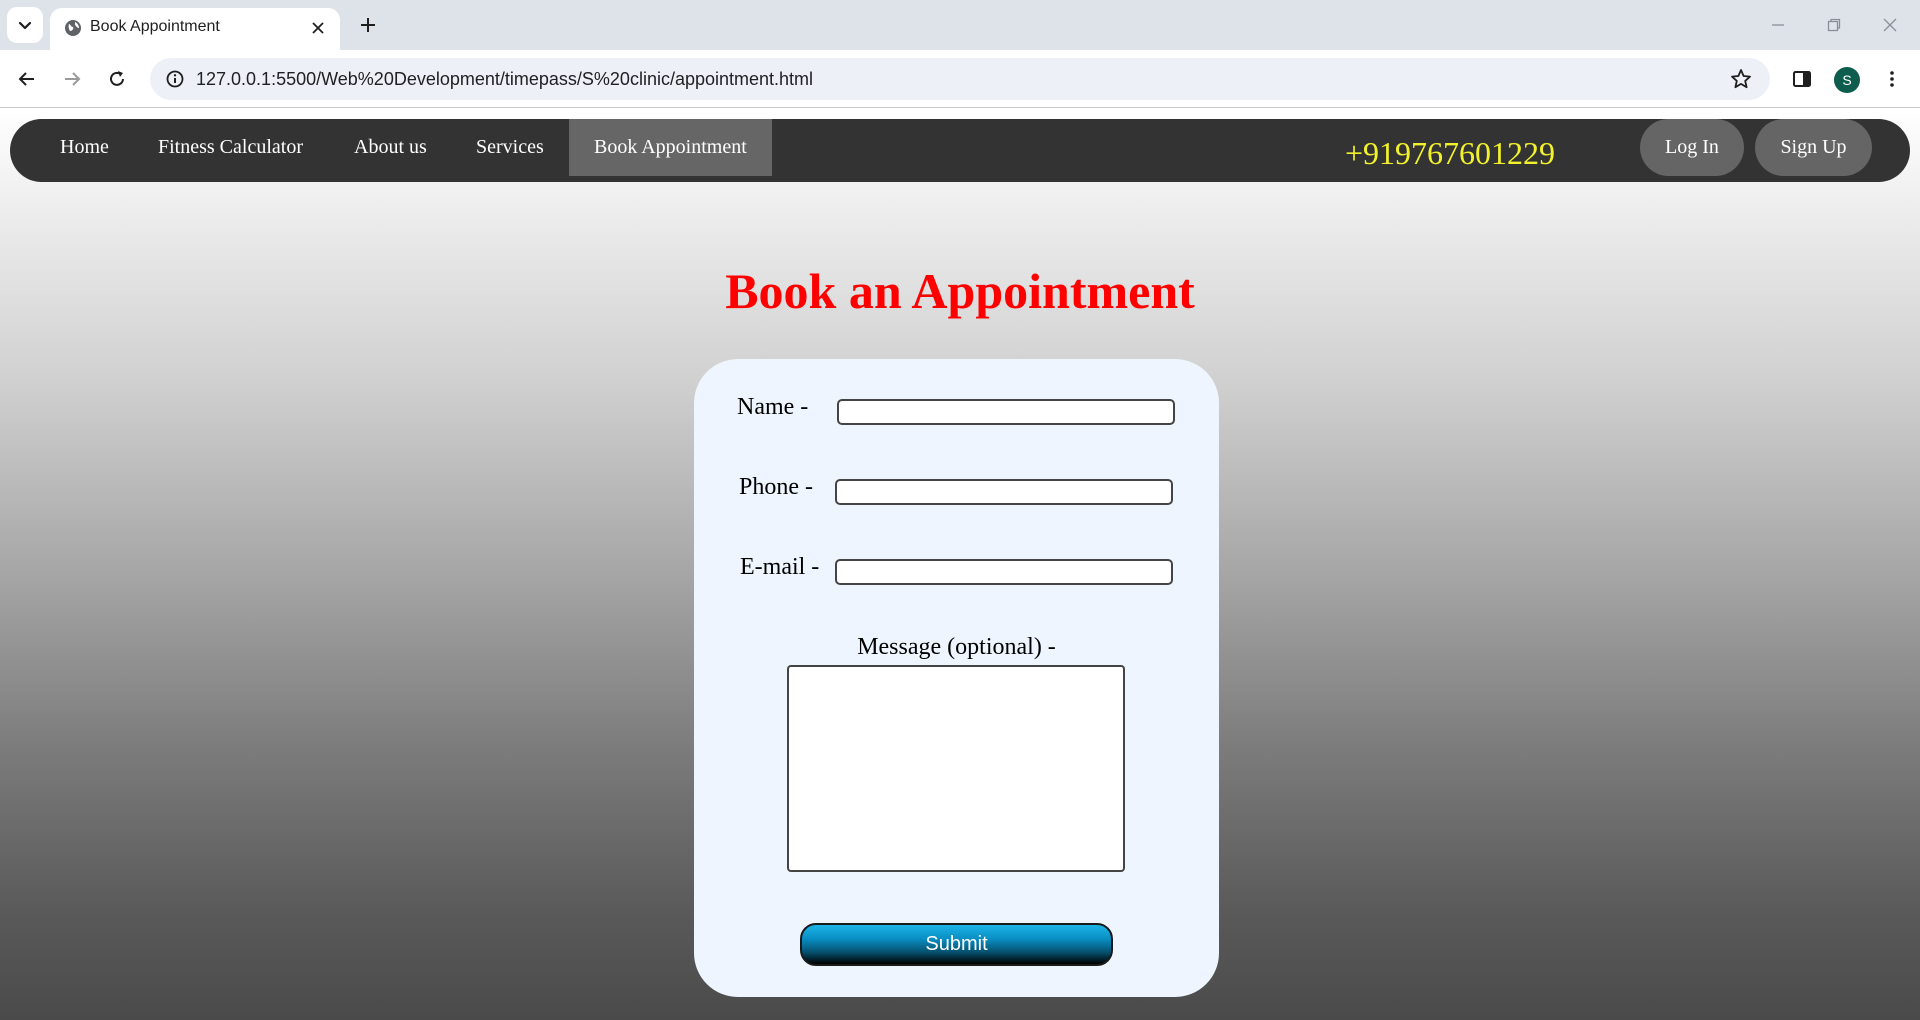 The width and height of the screenshot is (1920, 1020). Describe the element at coordinates (780, 567) in the screenshot. I see `email-label: E-mail -` at that location.